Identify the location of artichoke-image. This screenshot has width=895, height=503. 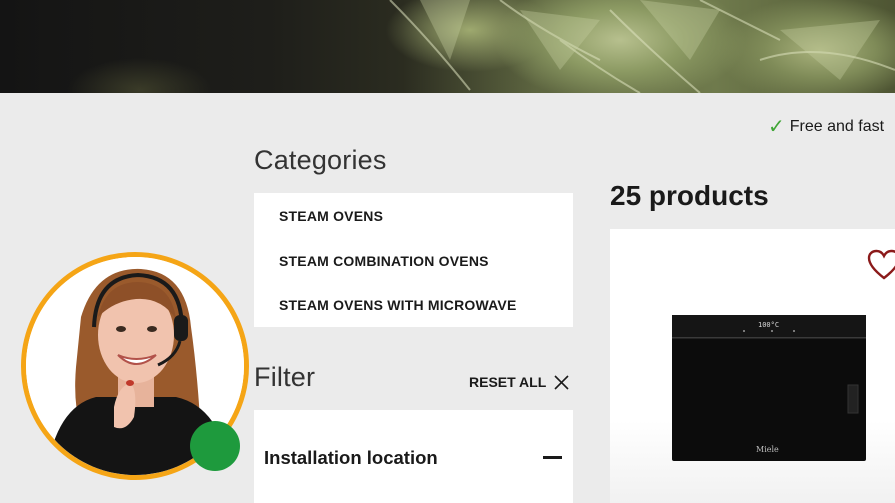
(642, 46).